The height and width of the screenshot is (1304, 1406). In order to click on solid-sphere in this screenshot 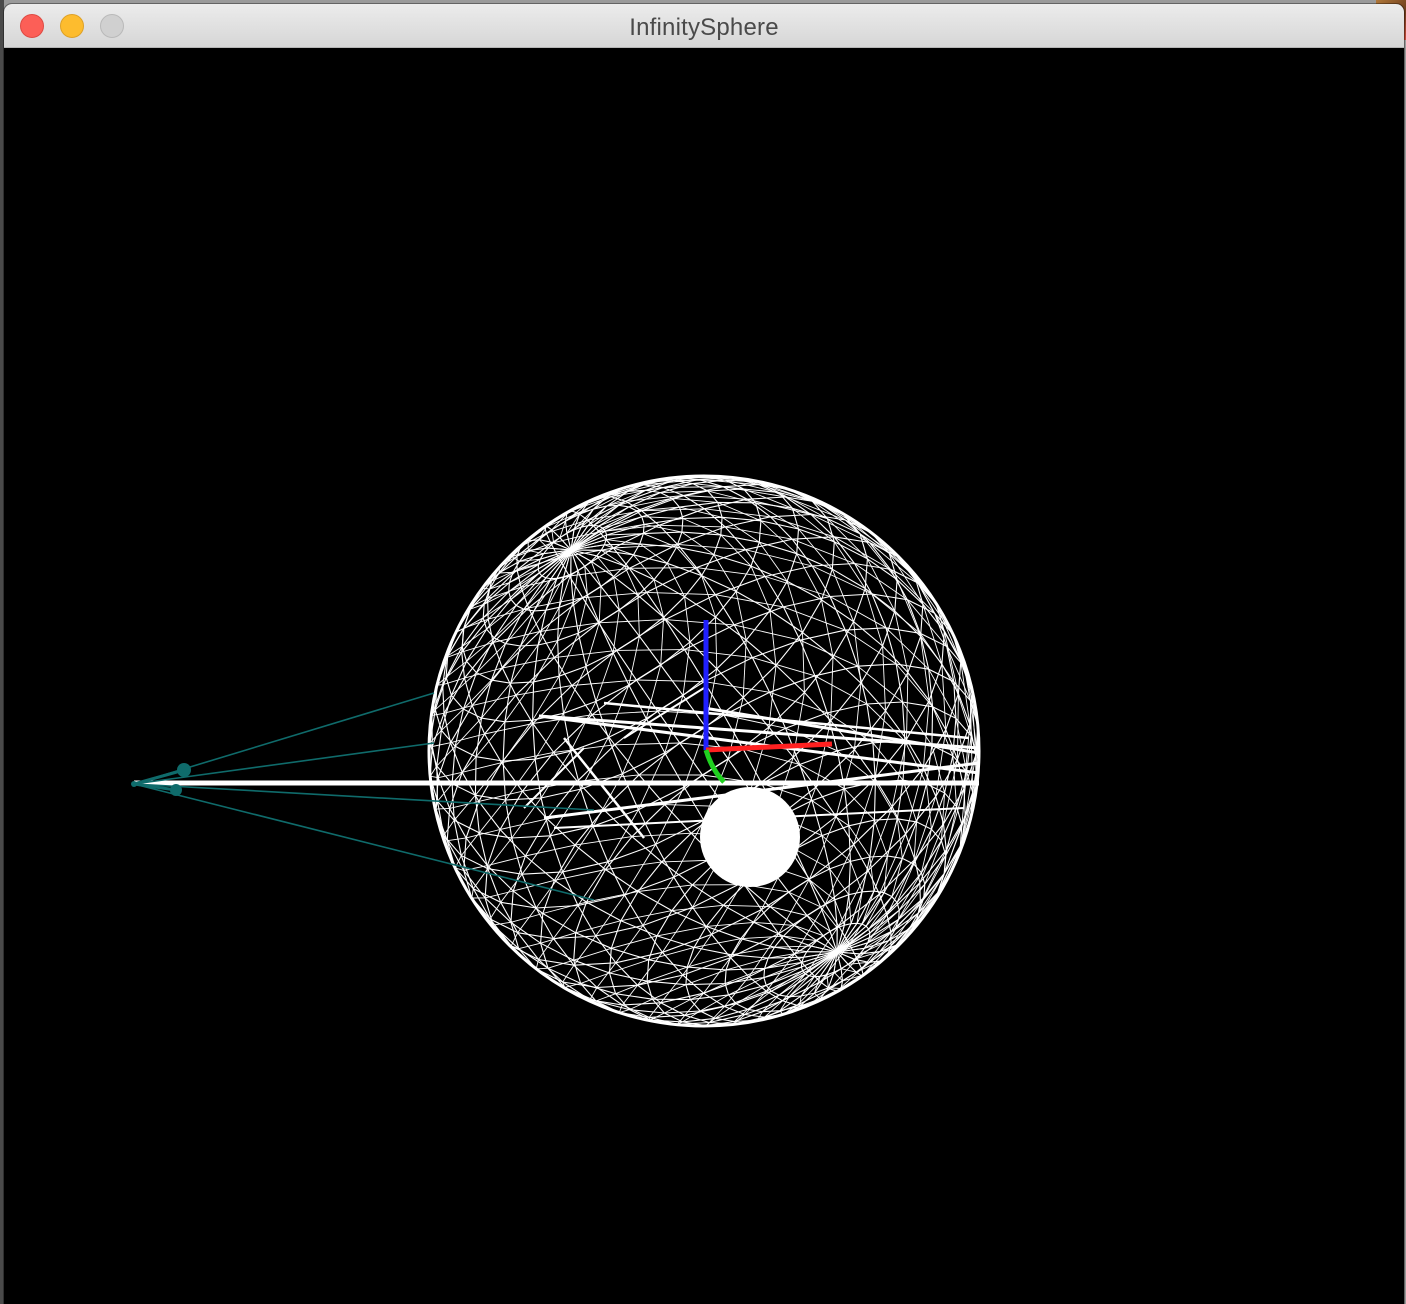, I will do `click(750, 837)`.